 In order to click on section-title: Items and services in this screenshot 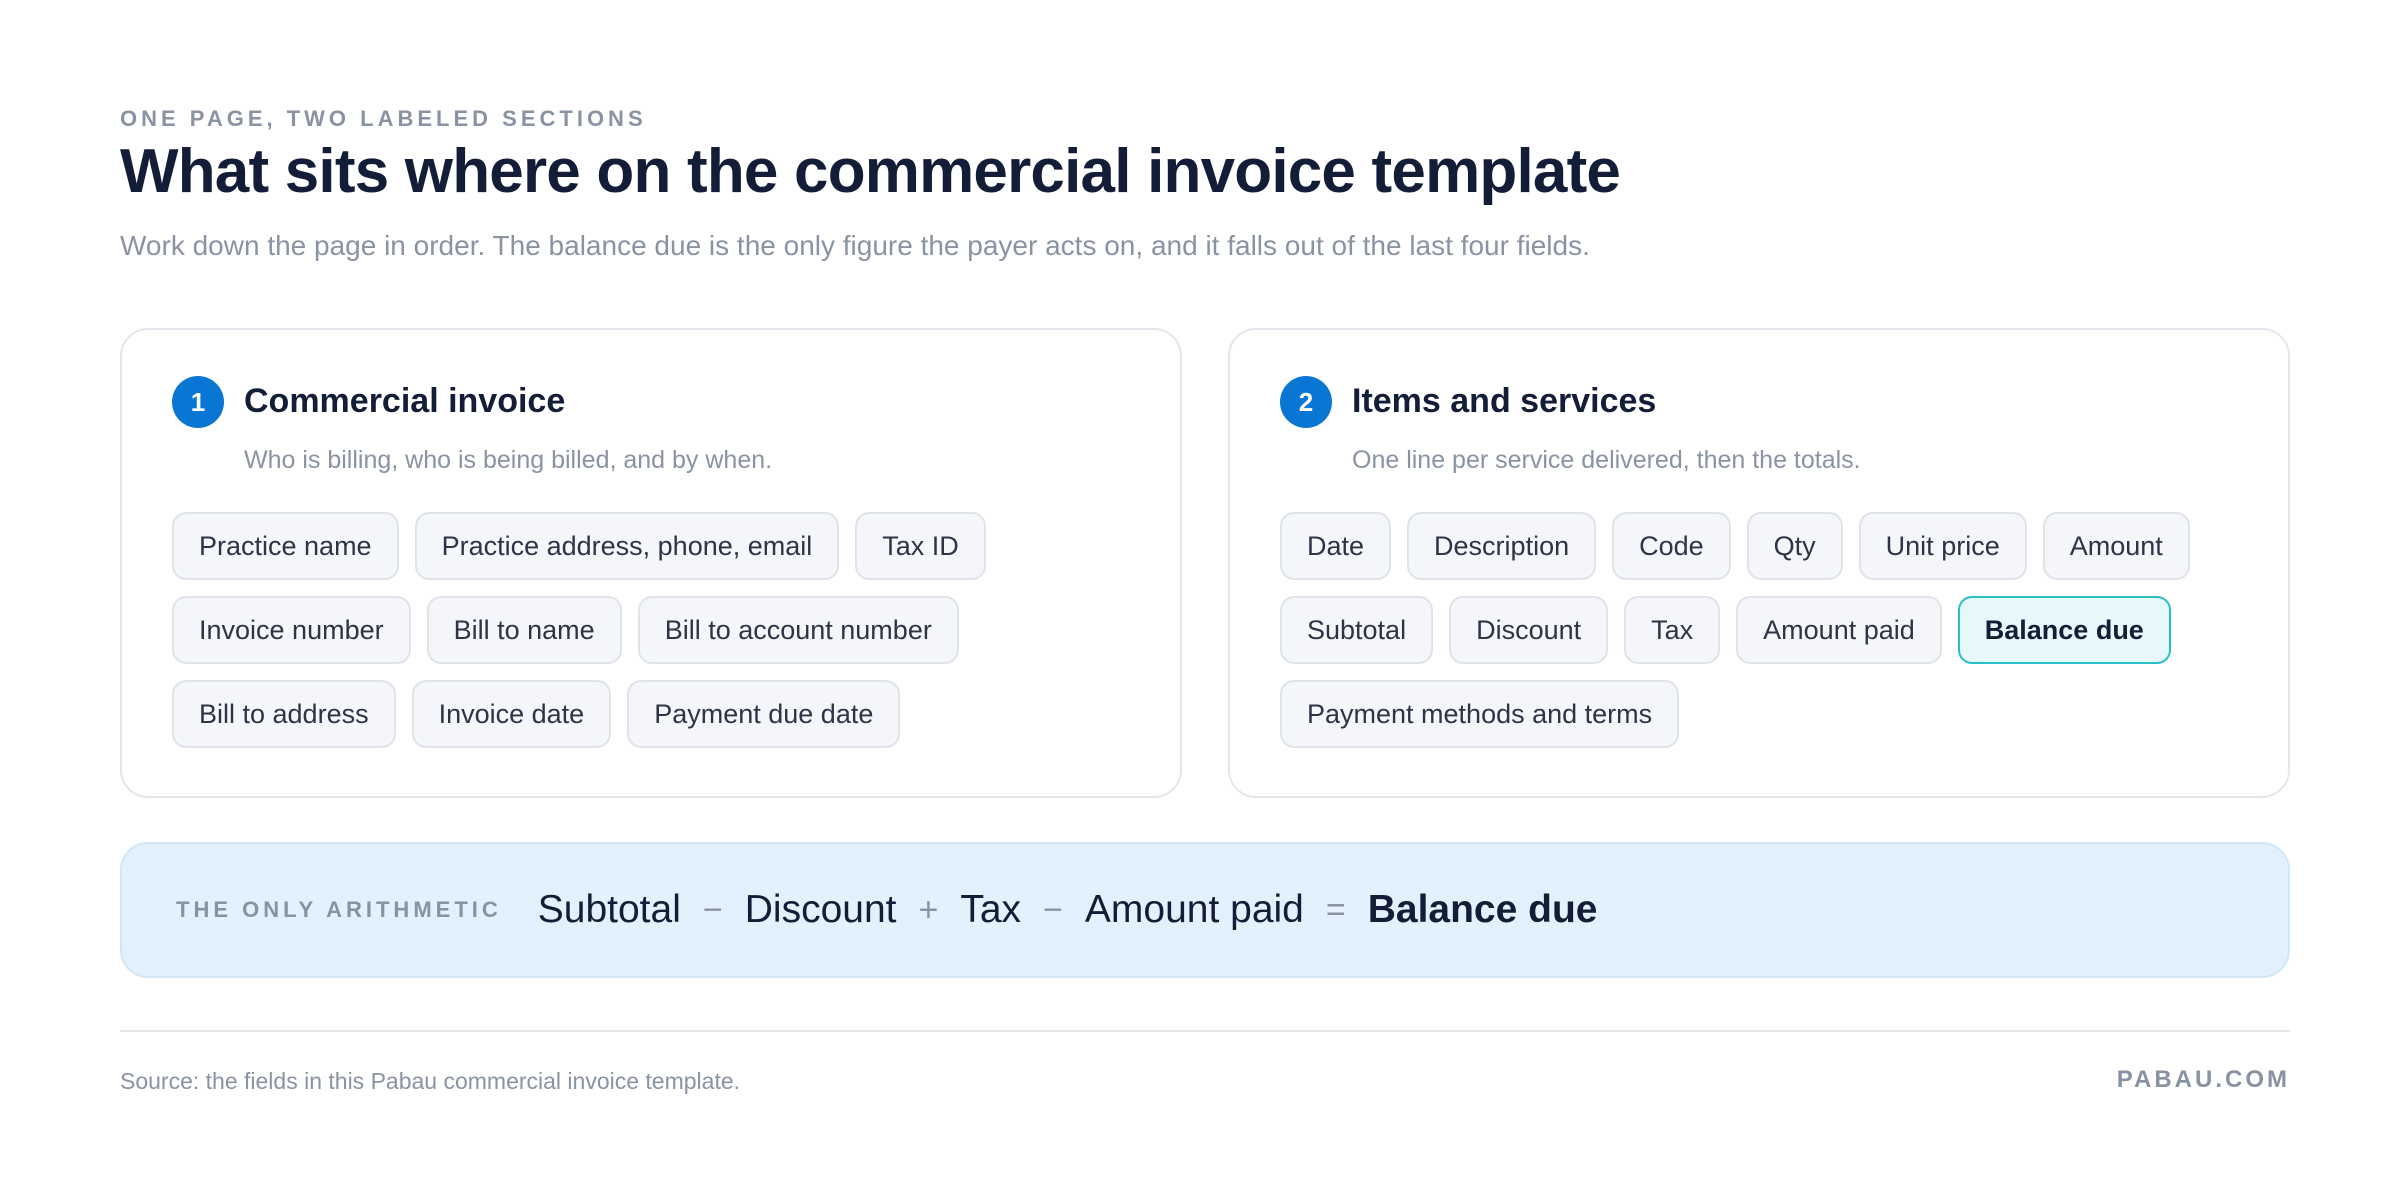, I will do `click(1504, 401)`.